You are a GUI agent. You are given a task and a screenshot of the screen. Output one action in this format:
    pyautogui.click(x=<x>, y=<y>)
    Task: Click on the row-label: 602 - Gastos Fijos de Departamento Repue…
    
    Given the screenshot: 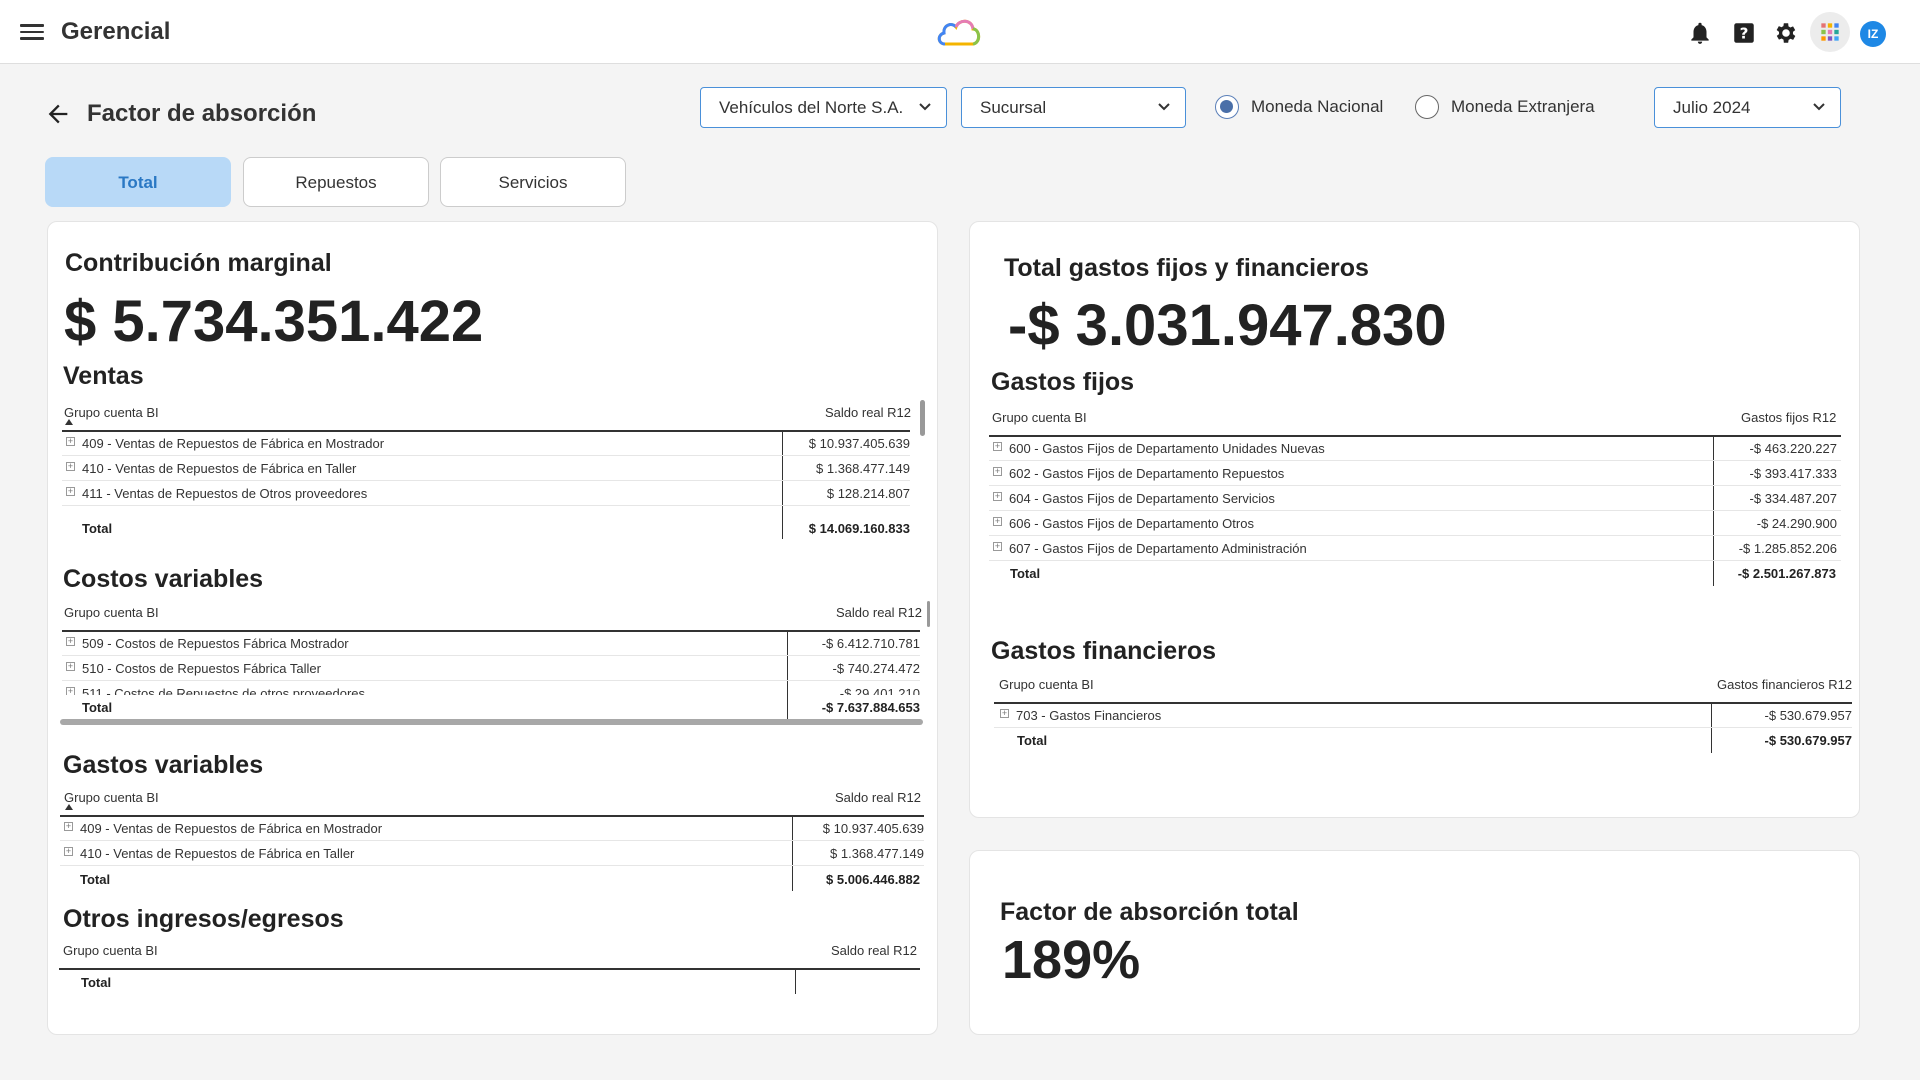 What is the action you would take?
    pyautogui.click(x=1147, y=473)
    